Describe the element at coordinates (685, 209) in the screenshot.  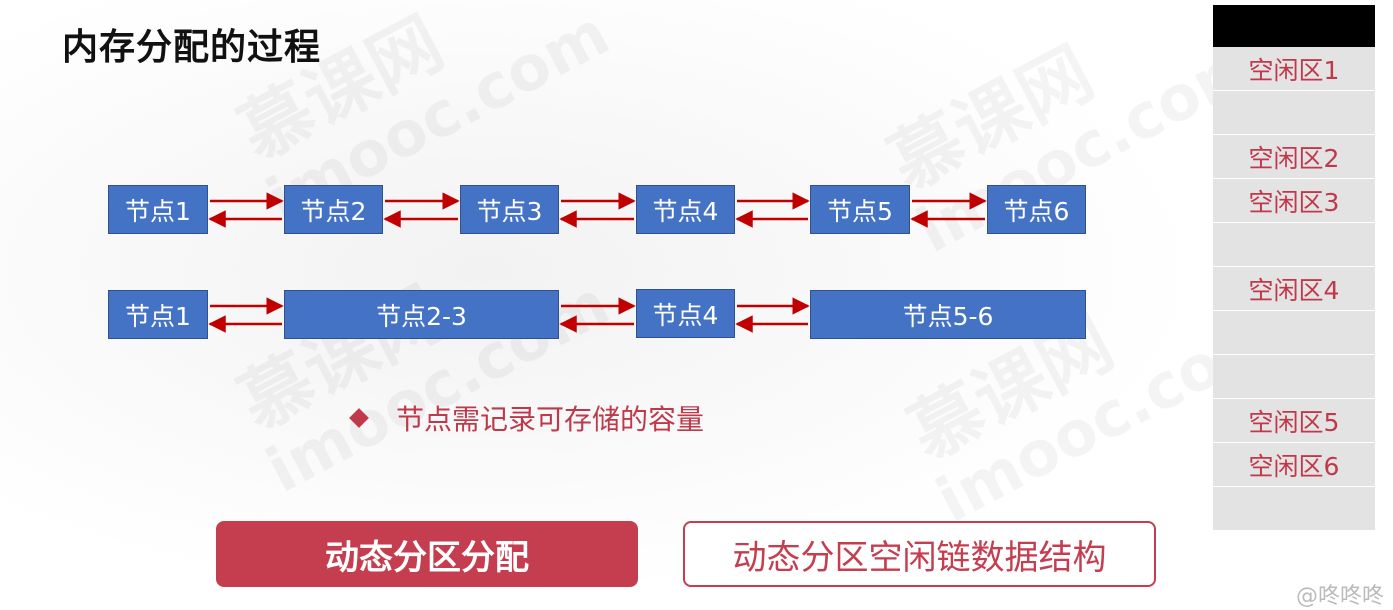
I see `row1-node-4: 节点4` at that location.